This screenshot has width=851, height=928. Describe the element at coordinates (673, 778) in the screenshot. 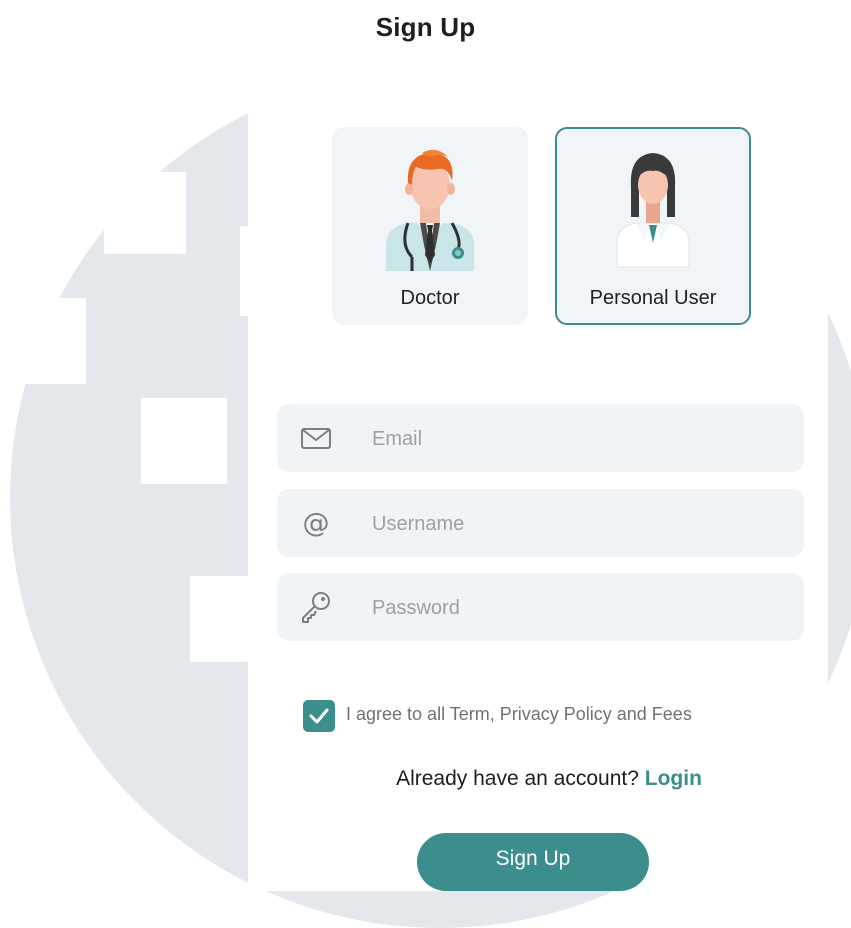

I see `login-link: Login` at that location.